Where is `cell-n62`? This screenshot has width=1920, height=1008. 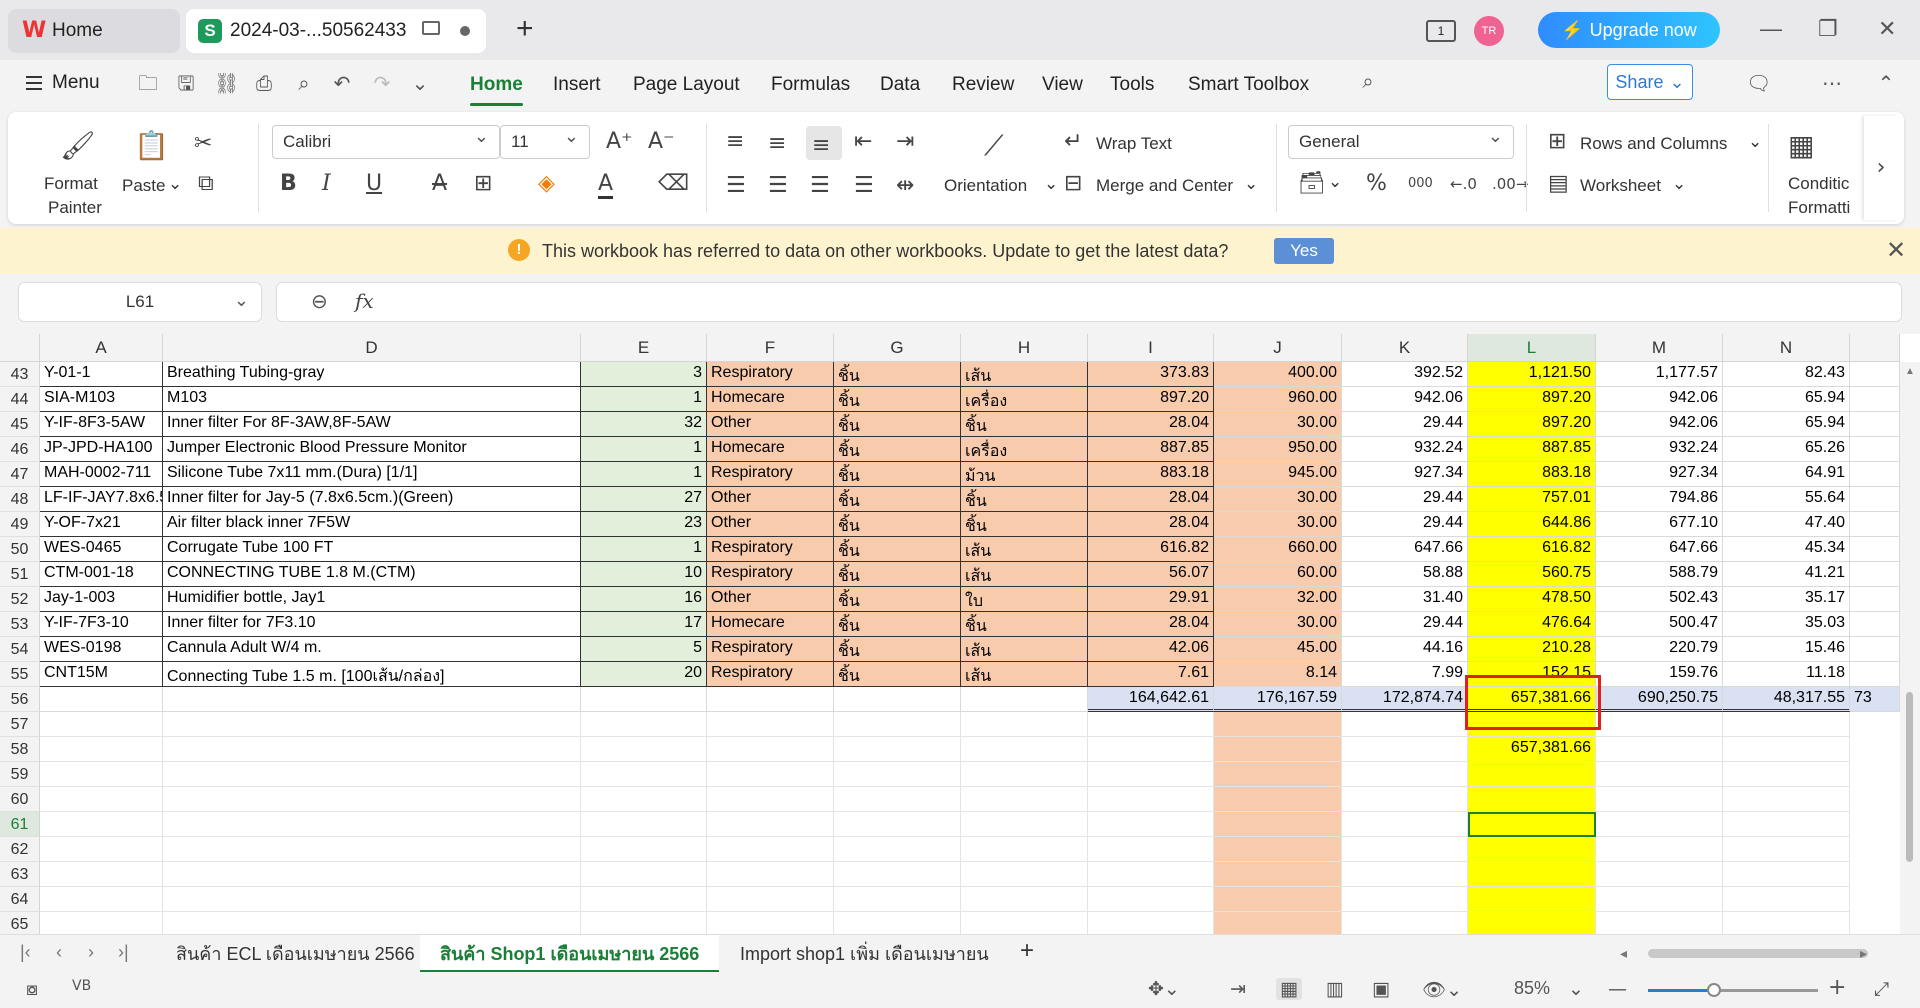
cell-n62 is located at coordinates (1786, 849).